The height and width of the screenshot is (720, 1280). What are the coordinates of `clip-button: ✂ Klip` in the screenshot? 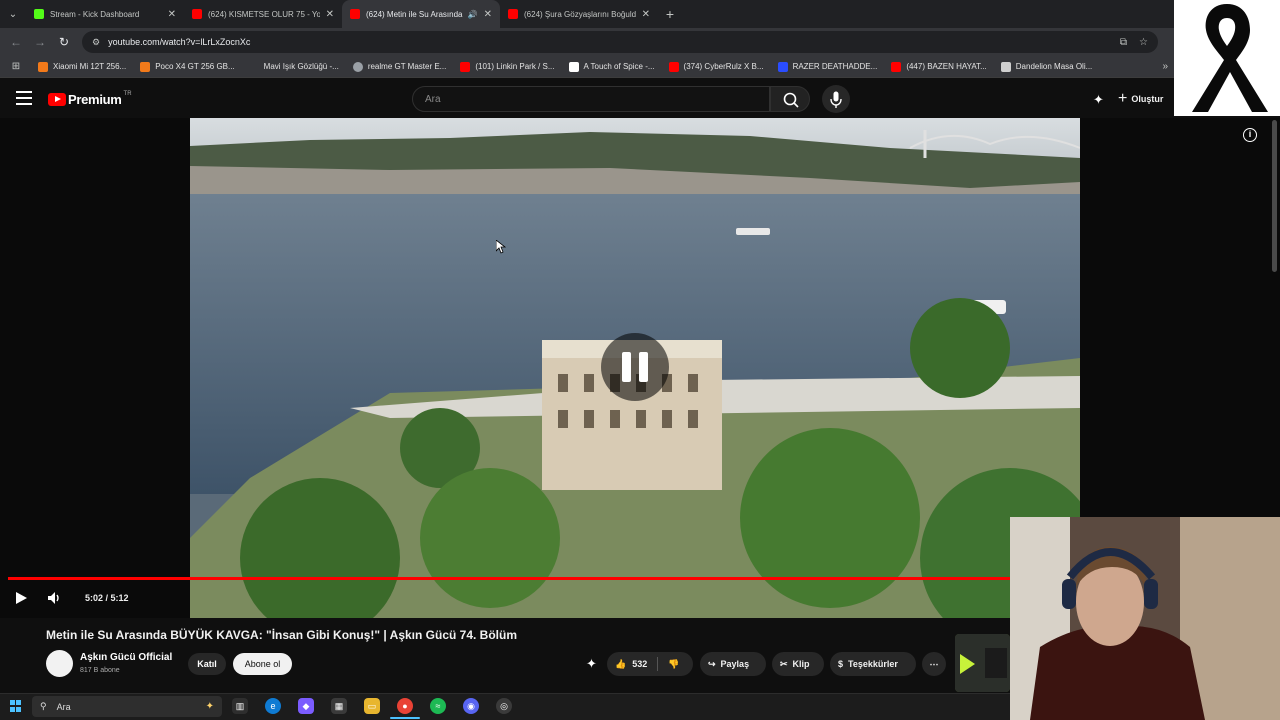 It's located at (798, 664).